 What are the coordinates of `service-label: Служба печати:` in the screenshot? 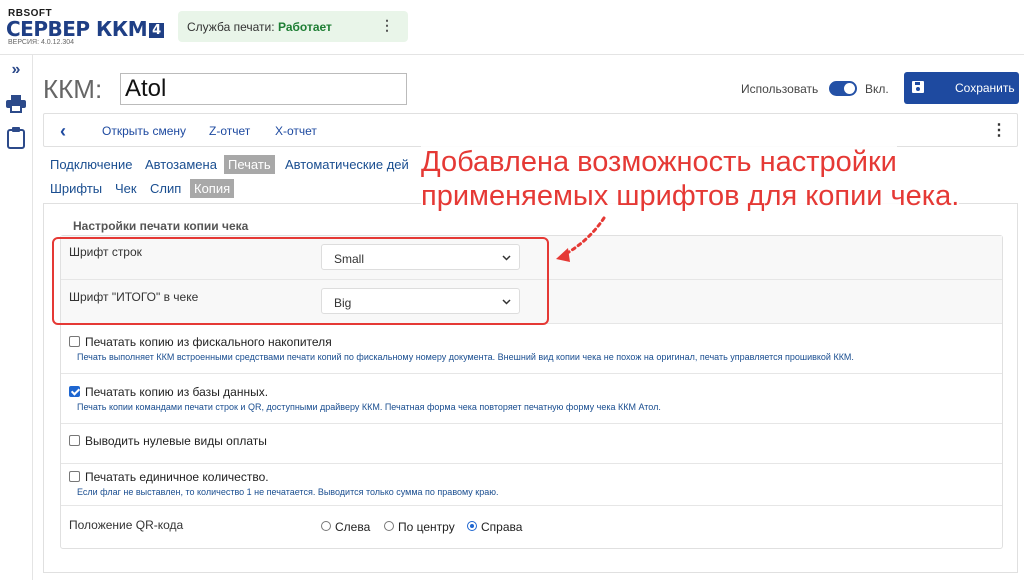 It's located at (231, 27).